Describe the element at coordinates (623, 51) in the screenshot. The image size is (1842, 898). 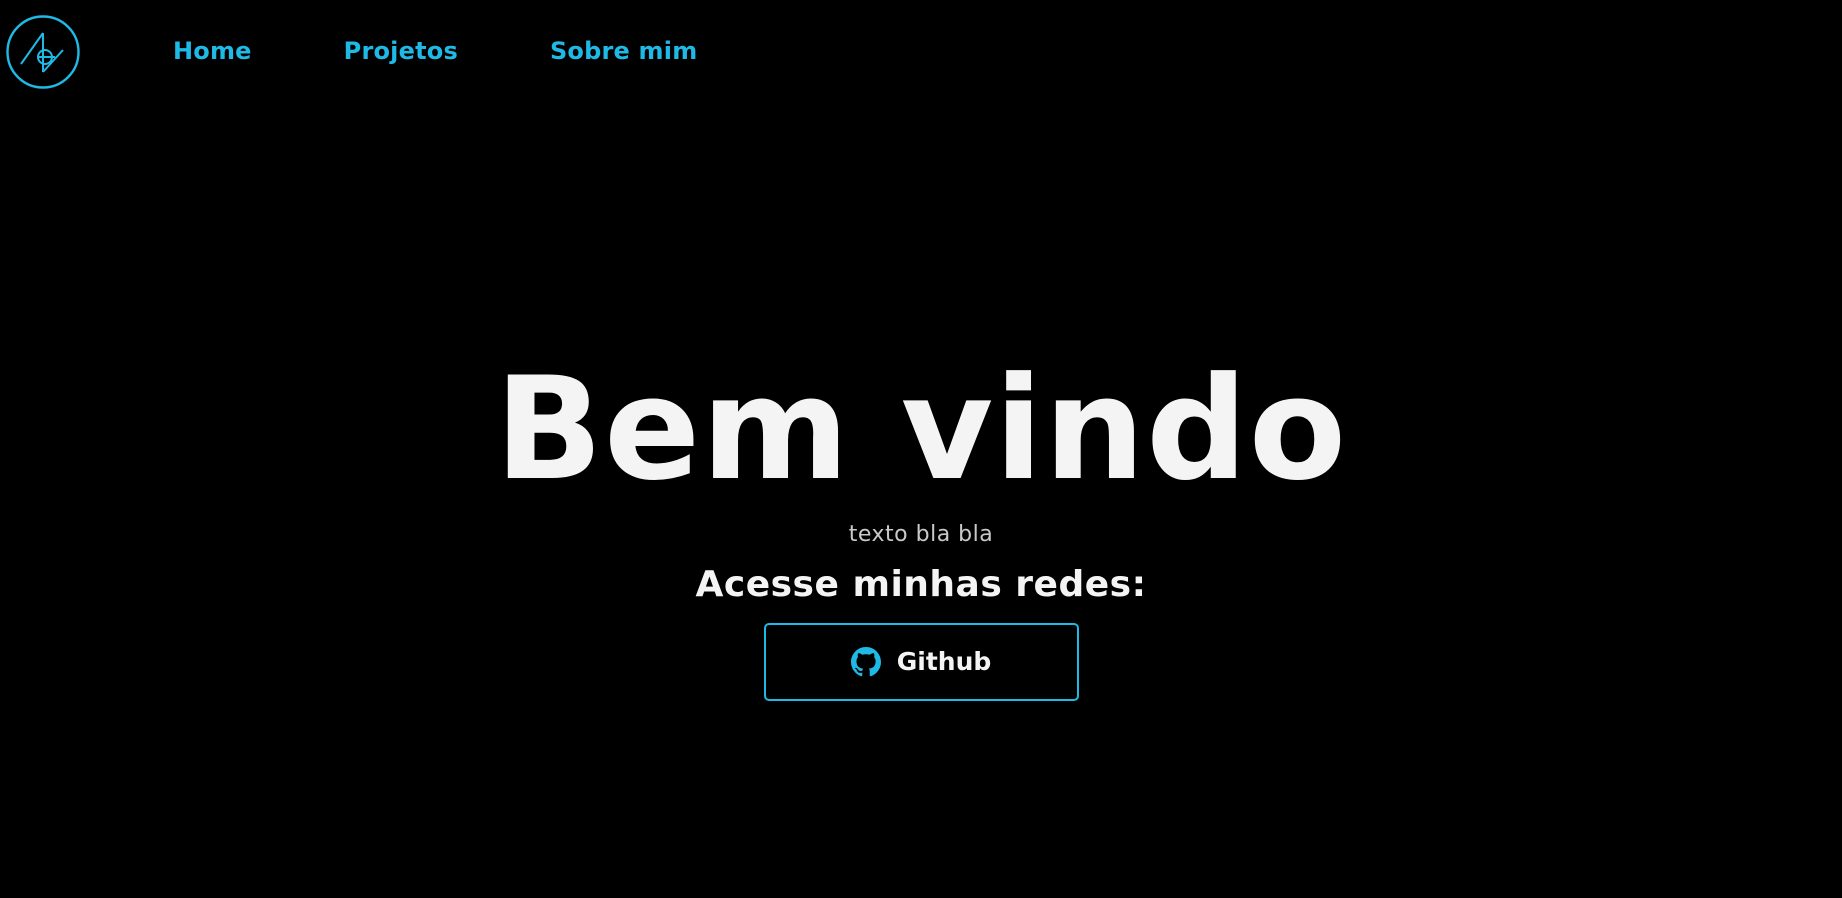
I see `nav-link-sobre-mim: Sobre mim` at that location.